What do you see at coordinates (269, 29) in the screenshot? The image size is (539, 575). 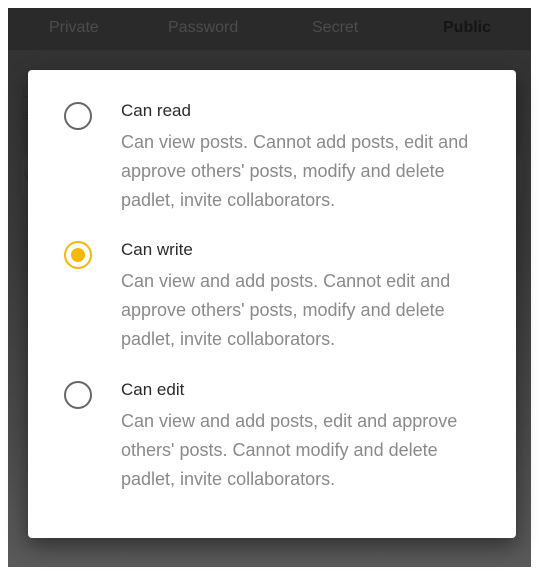 I see `privacy-tabs: Private Password Secret Public` at bounding box center [269, 29].